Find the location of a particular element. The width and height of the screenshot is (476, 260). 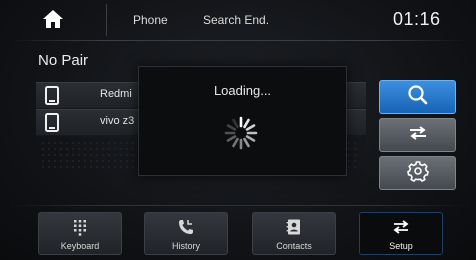

clock: 01:16 is located at coordinates (417, 19).